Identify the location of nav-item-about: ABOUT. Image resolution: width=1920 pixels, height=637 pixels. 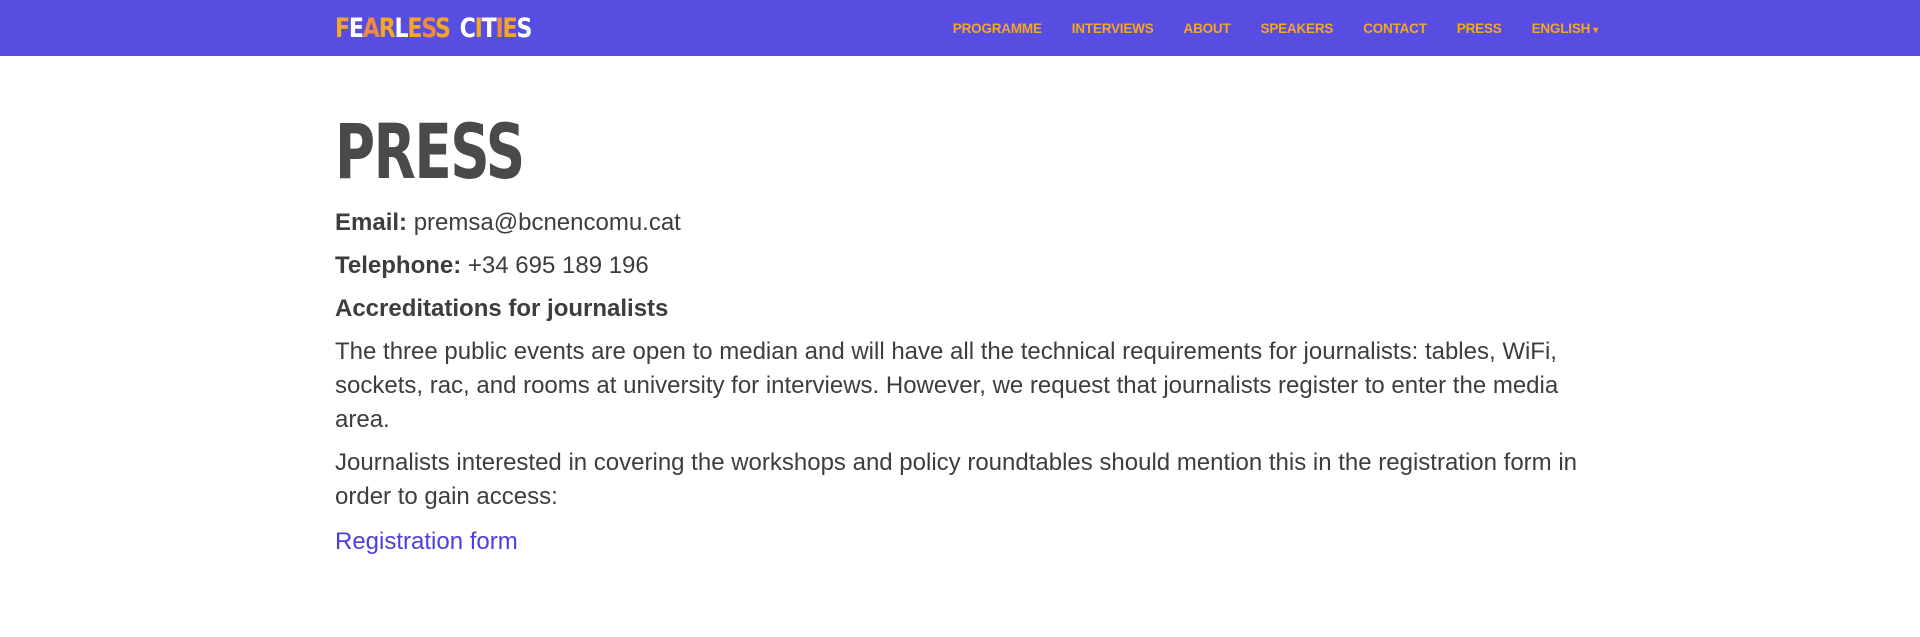
(1207, 28).